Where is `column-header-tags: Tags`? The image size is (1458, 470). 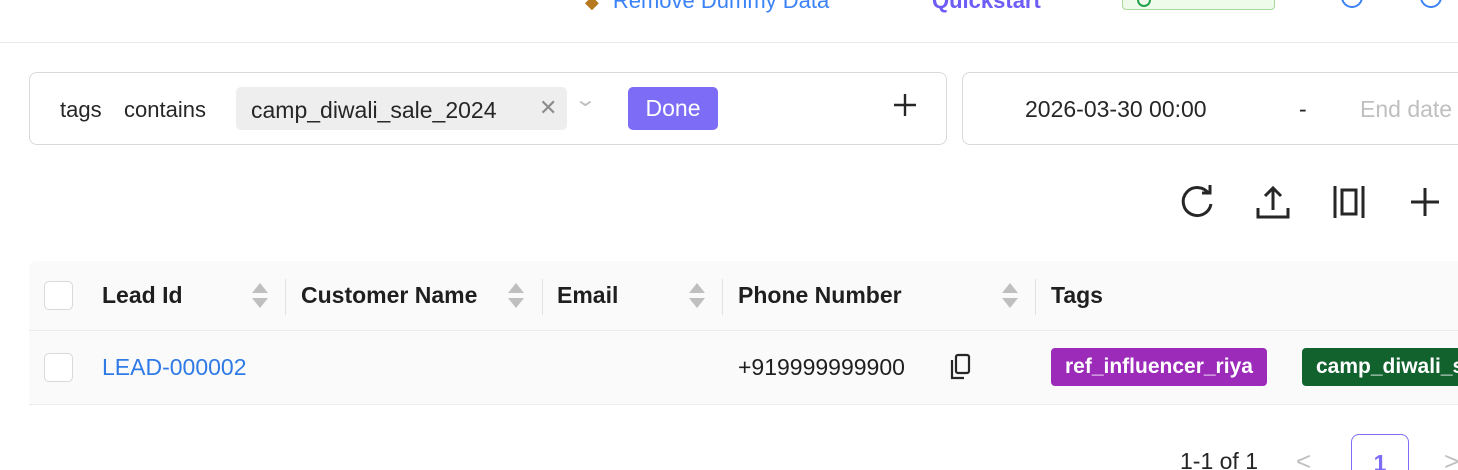
column-header-tags: Tags is located at coordinates (1077, 295).